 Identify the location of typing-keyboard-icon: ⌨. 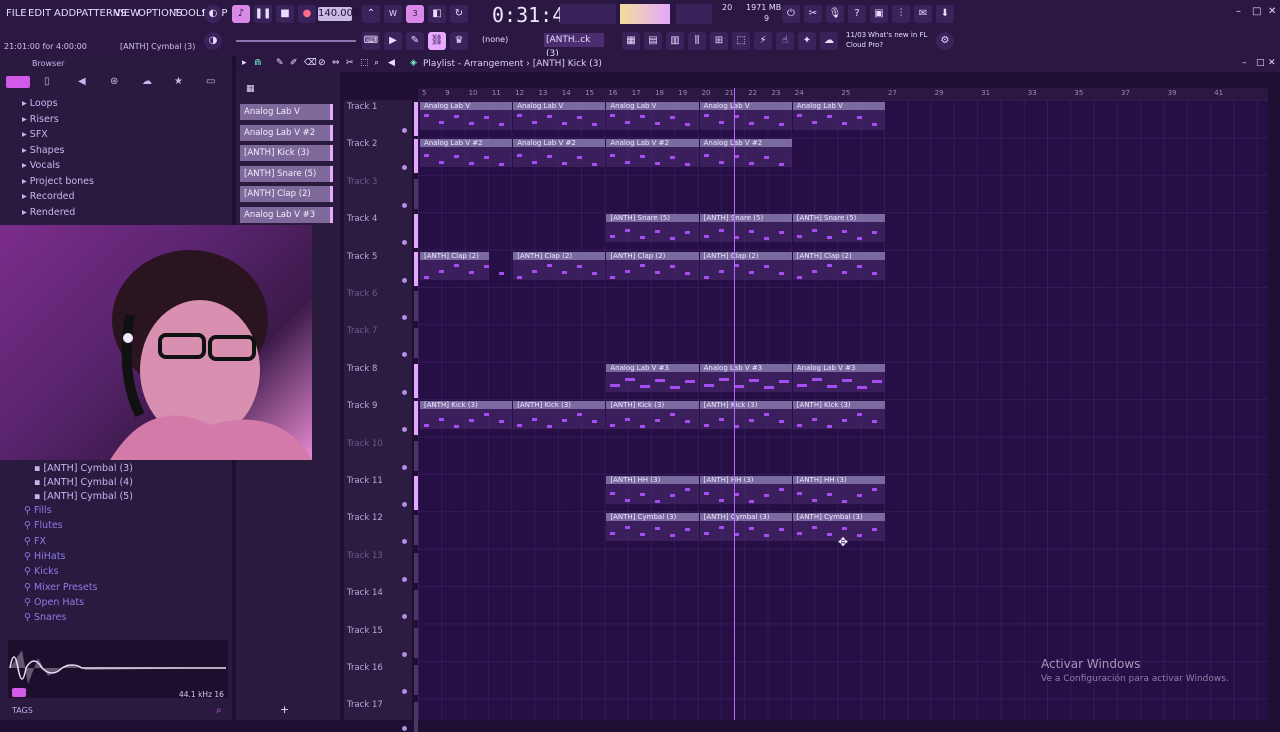
(371, 41).